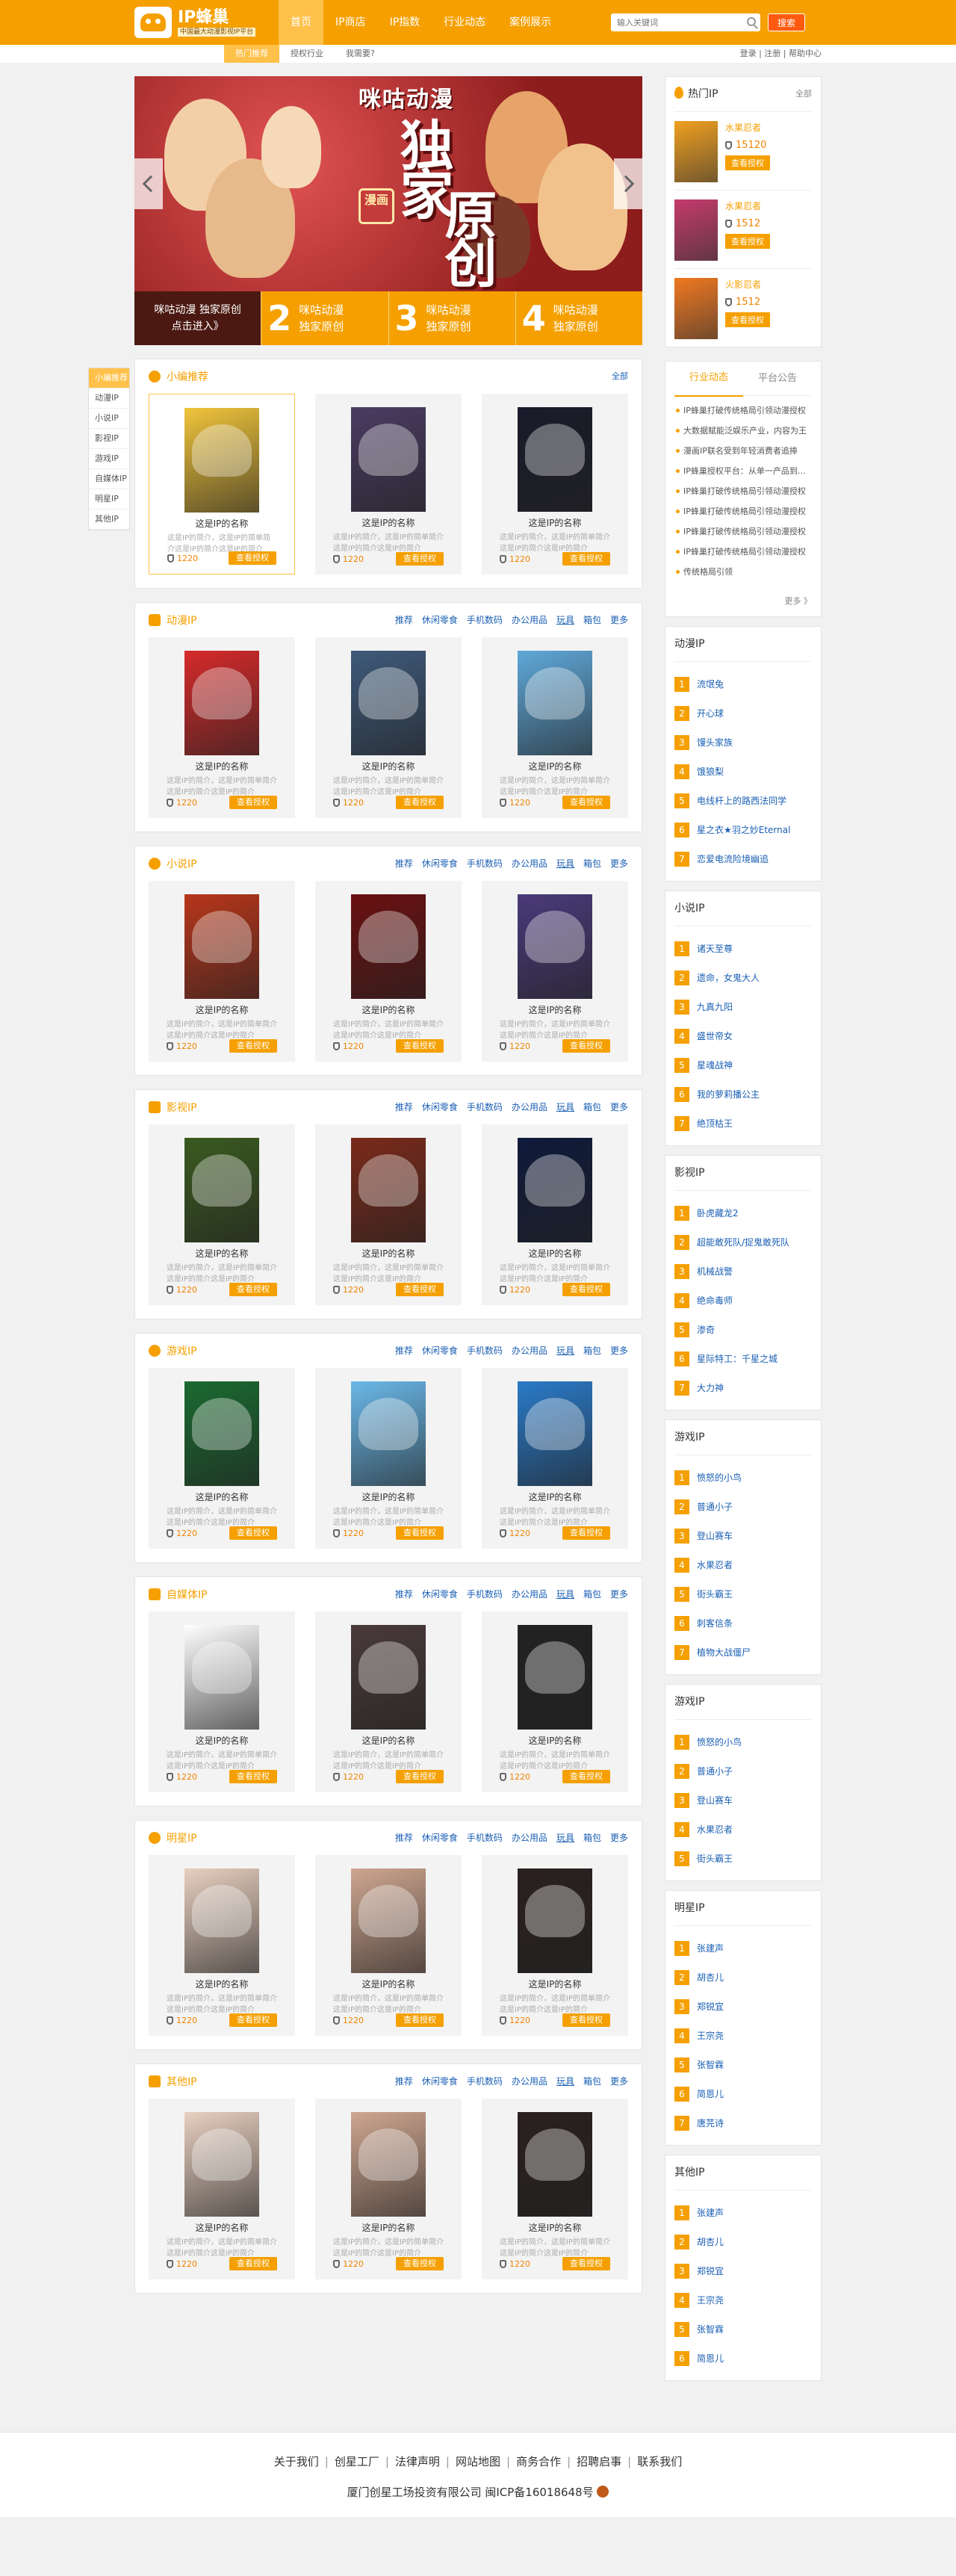  I want to click on nav-cases: 案例展示, so click(530, 22).